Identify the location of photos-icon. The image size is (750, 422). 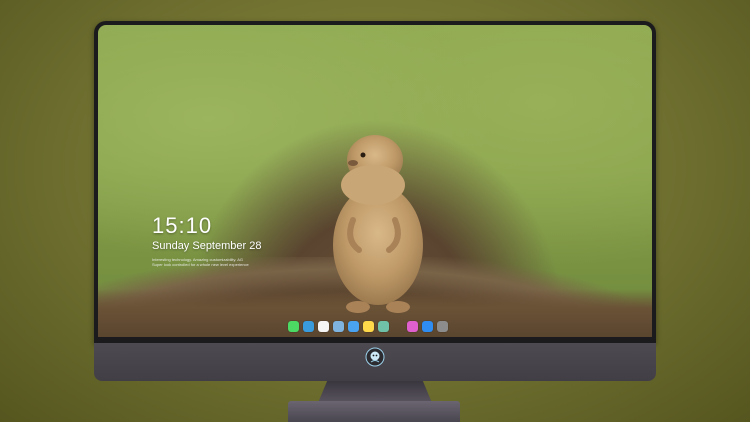
(383, 326).